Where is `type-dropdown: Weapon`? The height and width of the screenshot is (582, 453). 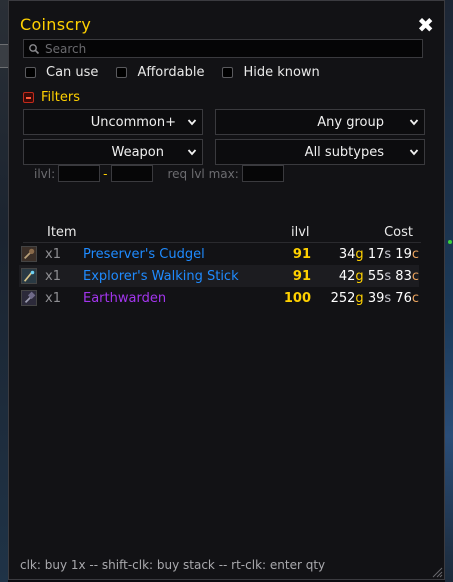 type-dropdown: Weapon is located at coordinates (113, 152).